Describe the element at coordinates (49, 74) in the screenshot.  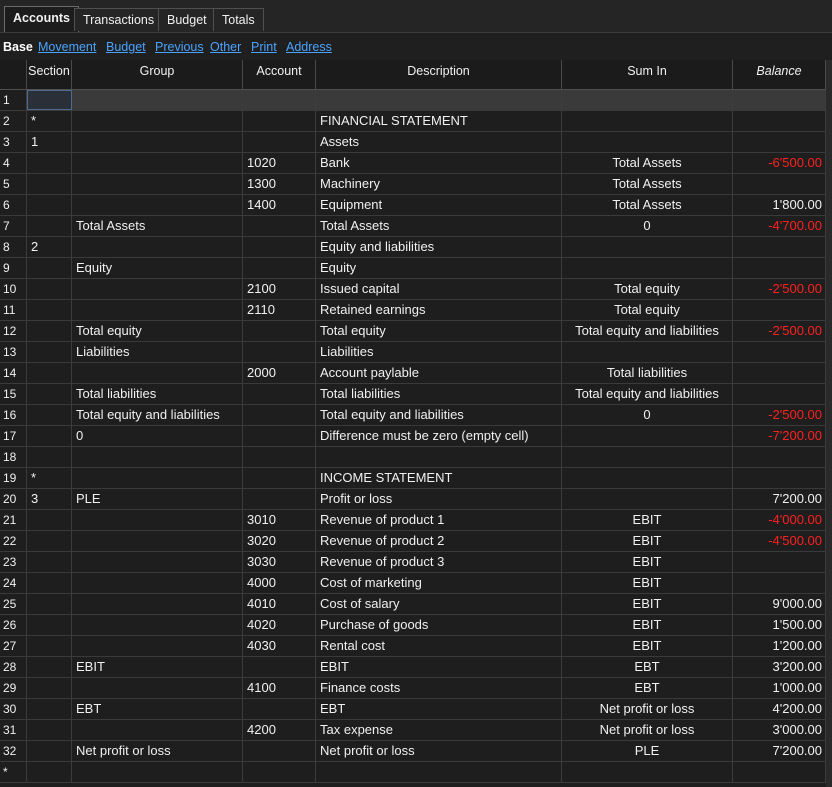
I see `header-section: Section` at that location.